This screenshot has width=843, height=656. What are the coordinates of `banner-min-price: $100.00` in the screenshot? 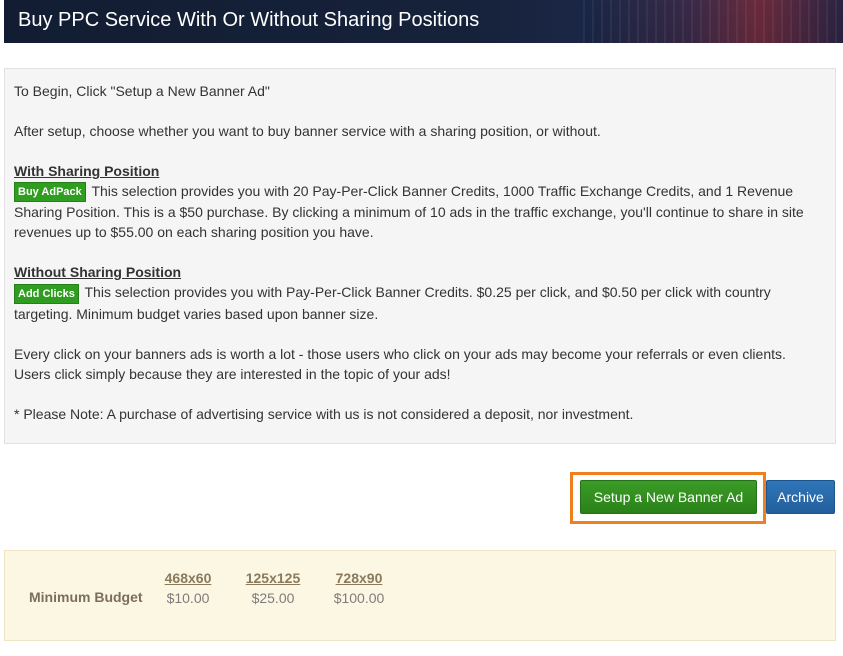 It's located at (359, 598).